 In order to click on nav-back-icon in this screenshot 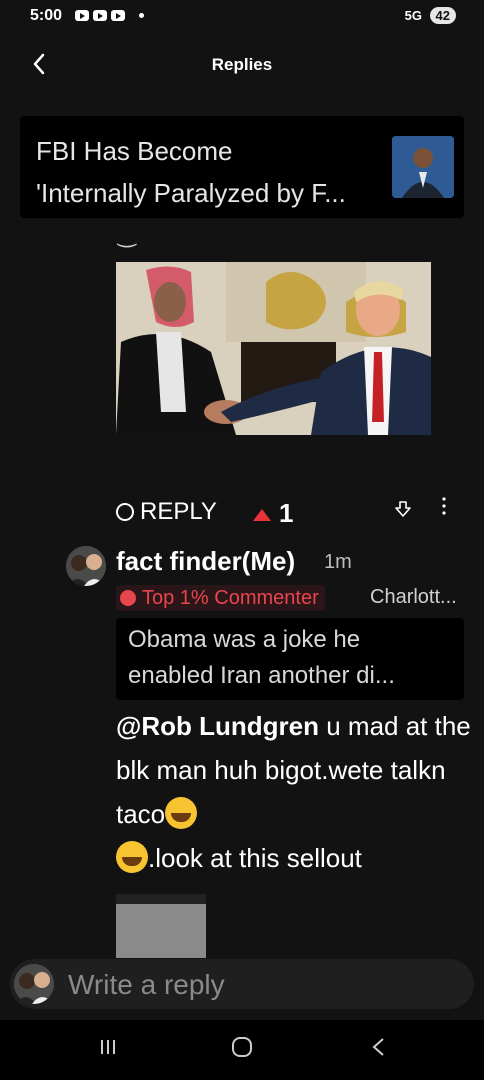, I will do `click(379, 1050)`.